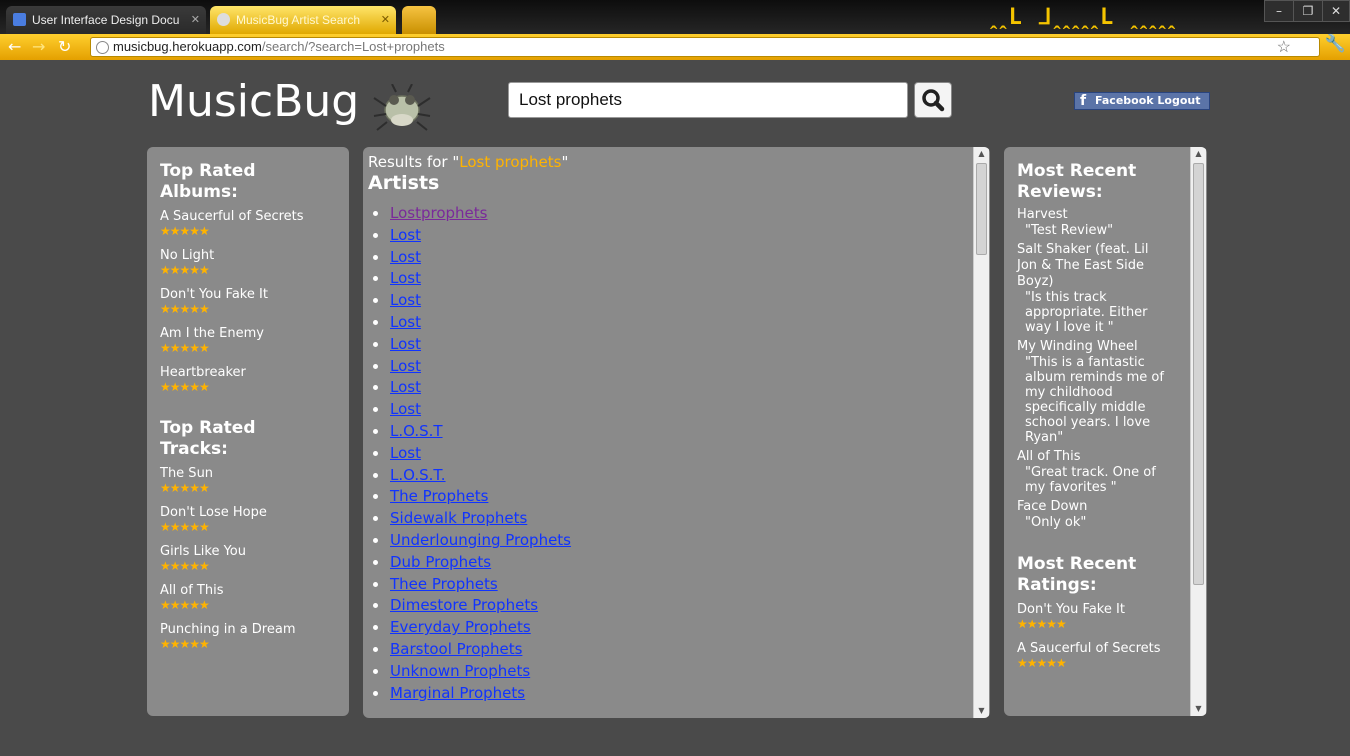 The height and width of the screenshot is (756, 1350). What do you see at coordinates (668, 694) in the screenshot?
I see `list-item: Marginal Prophets` at bounding box center [668, 694].